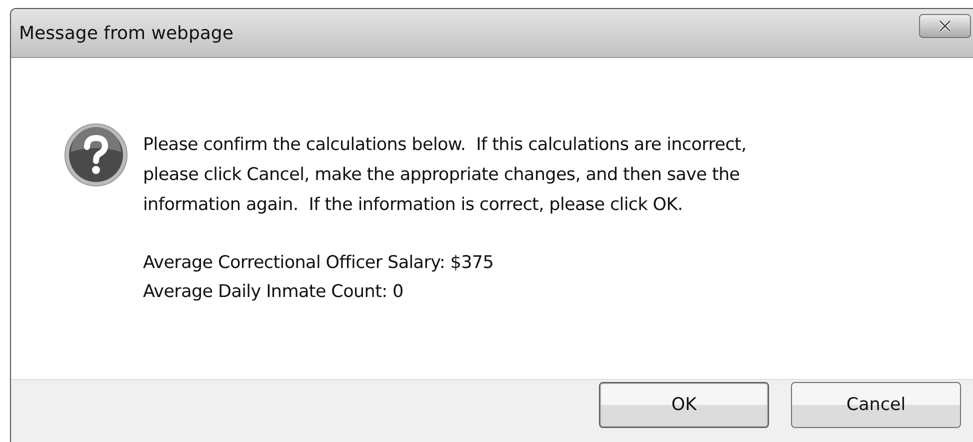  Describe the element at coordinates (126, 33) in the screenshot. I see `window-title: Message from webpage` at that location.